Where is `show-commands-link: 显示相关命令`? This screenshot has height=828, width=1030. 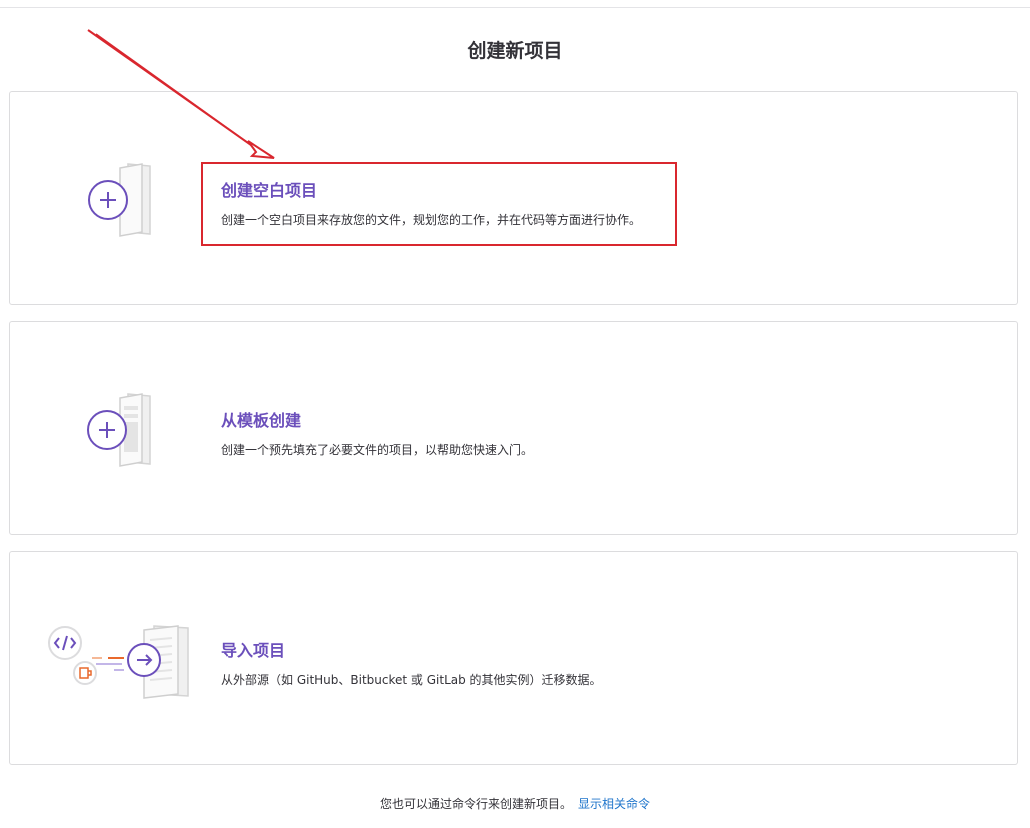
show-commands-link: 显示相关命令 is located at coordinates (614, 804).